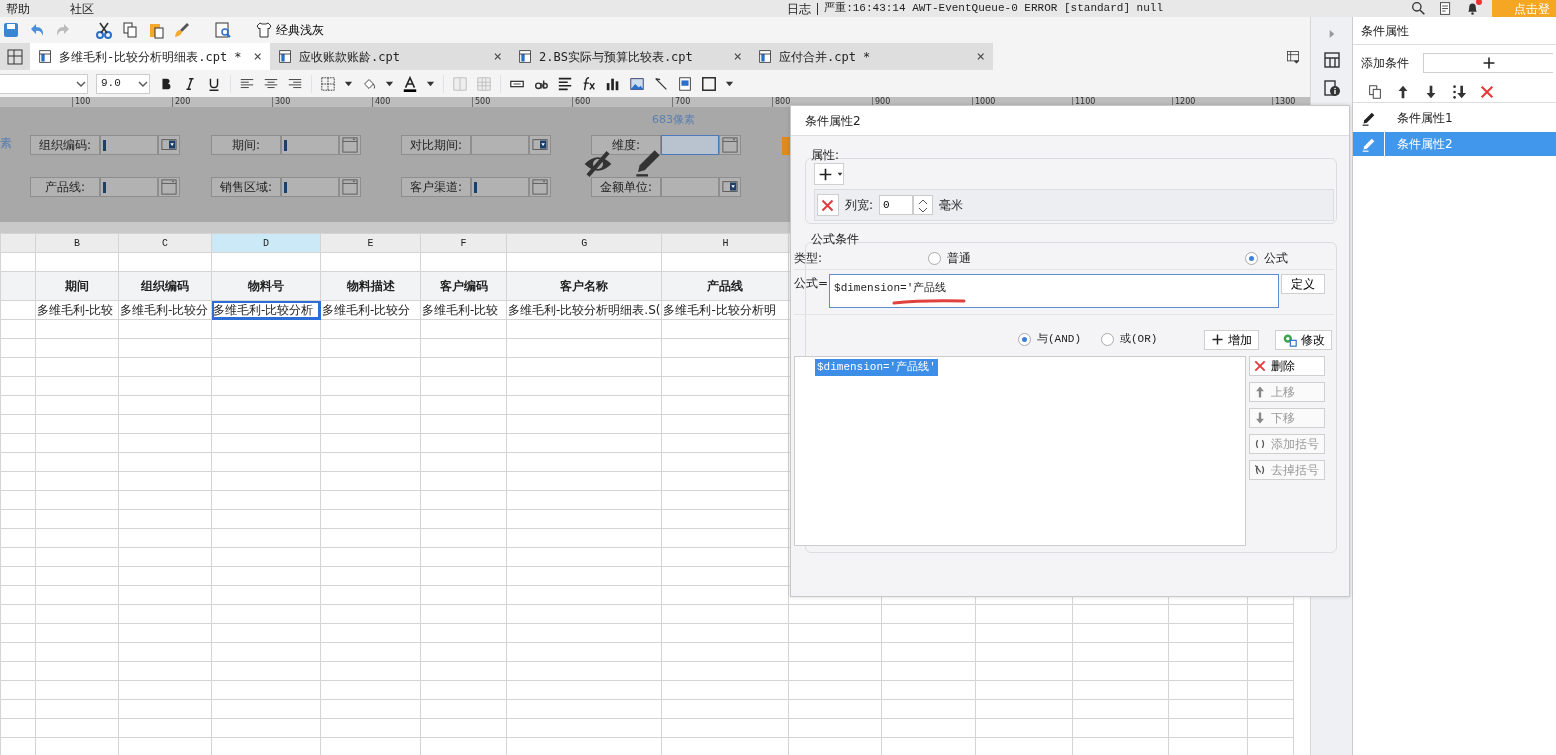 This screenshot has width=1556, height=755. What do you see at coordinates (1293, 56) in the screenshot?
I see `tab-list-icon` at bounding box center [1293, 56].